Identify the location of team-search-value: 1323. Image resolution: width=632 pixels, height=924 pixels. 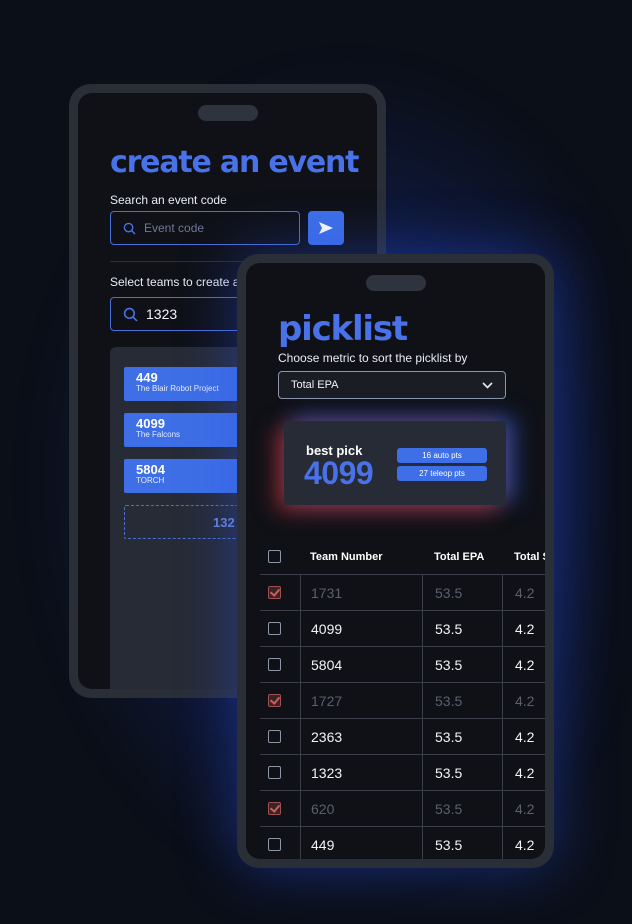
(162, 314).